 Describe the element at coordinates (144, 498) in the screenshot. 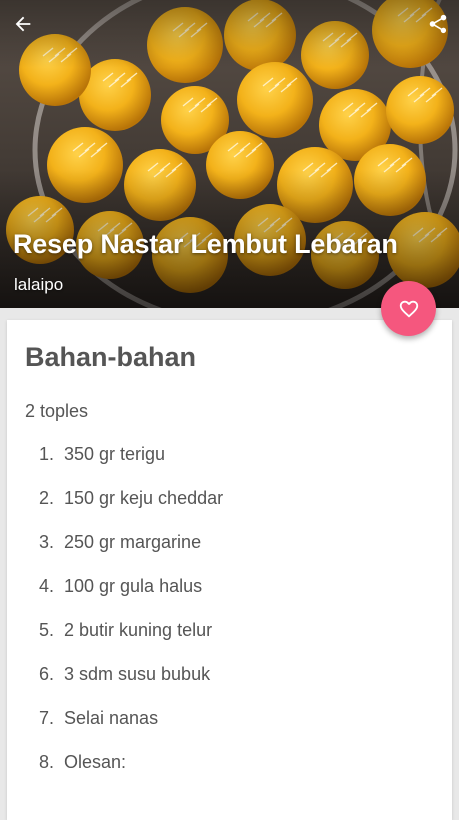

I see `ingredient-text: 150 gr keju cheddar` at that location.